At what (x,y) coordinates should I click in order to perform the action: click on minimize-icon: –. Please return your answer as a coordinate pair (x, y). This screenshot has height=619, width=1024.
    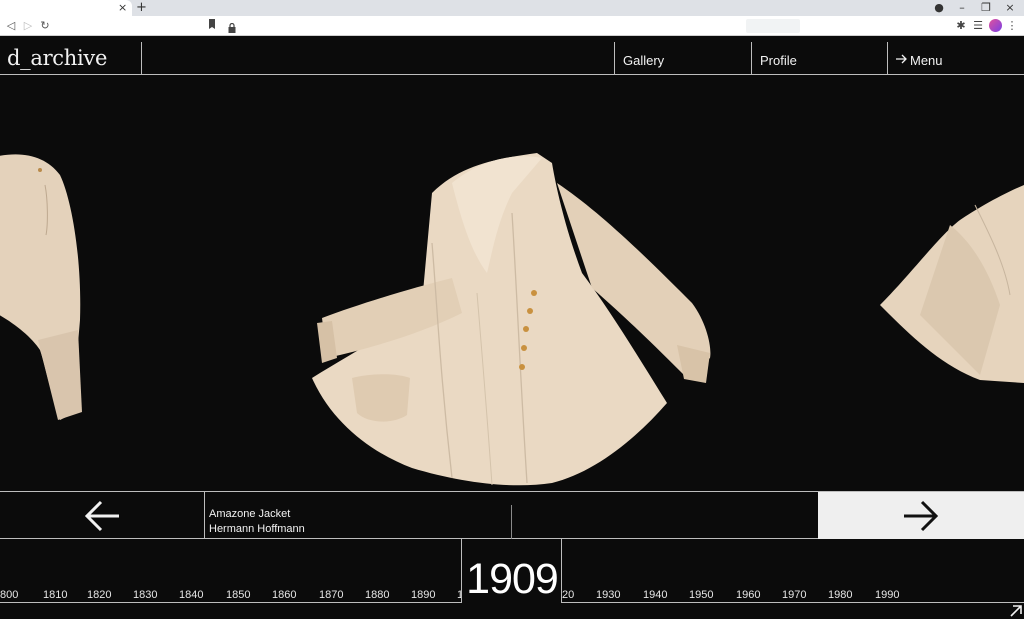
    Looking at the image, I should click on (962, 8).